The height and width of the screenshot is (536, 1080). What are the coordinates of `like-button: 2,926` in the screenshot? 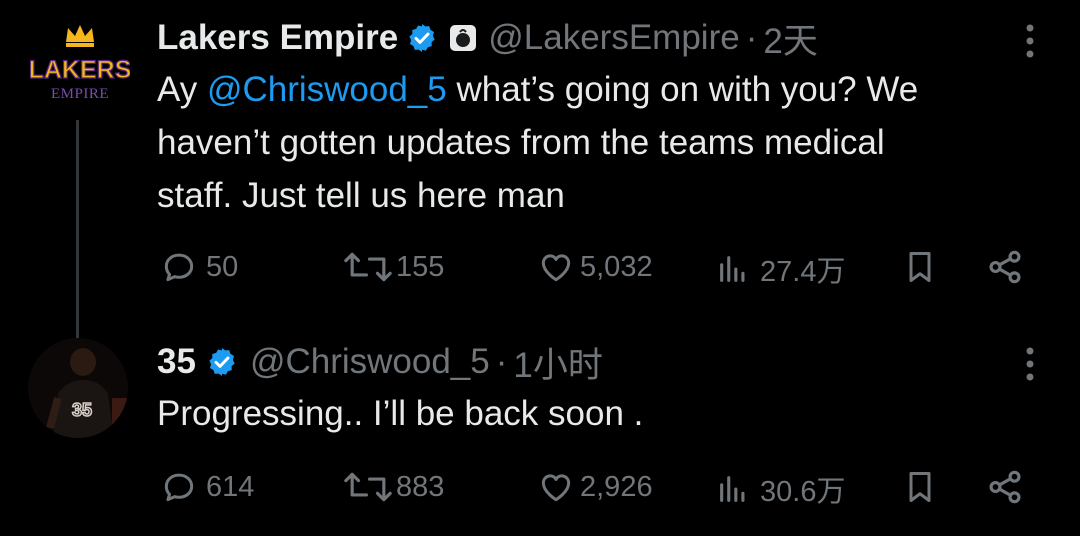 It's located at (594, 487).